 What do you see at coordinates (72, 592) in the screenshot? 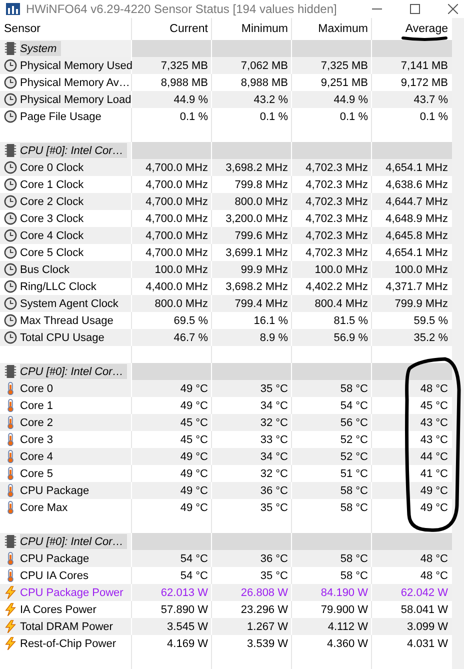
I see `sensor-name: CPU Package Power` at bounding box center [72, 592].